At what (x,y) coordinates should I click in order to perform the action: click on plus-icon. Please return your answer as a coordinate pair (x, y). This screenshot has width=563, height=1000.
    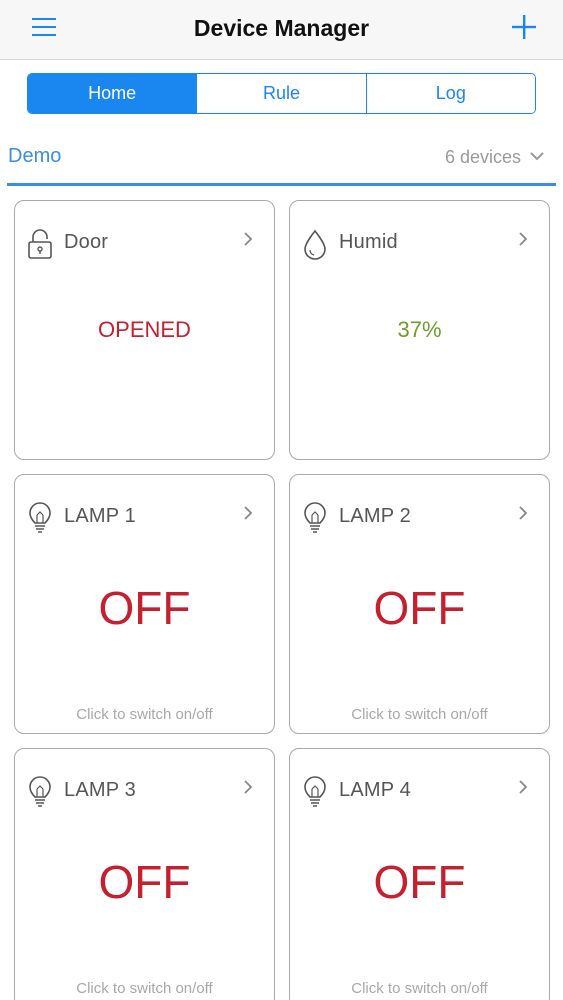
    Looking at the image, I should click on (524, 27).